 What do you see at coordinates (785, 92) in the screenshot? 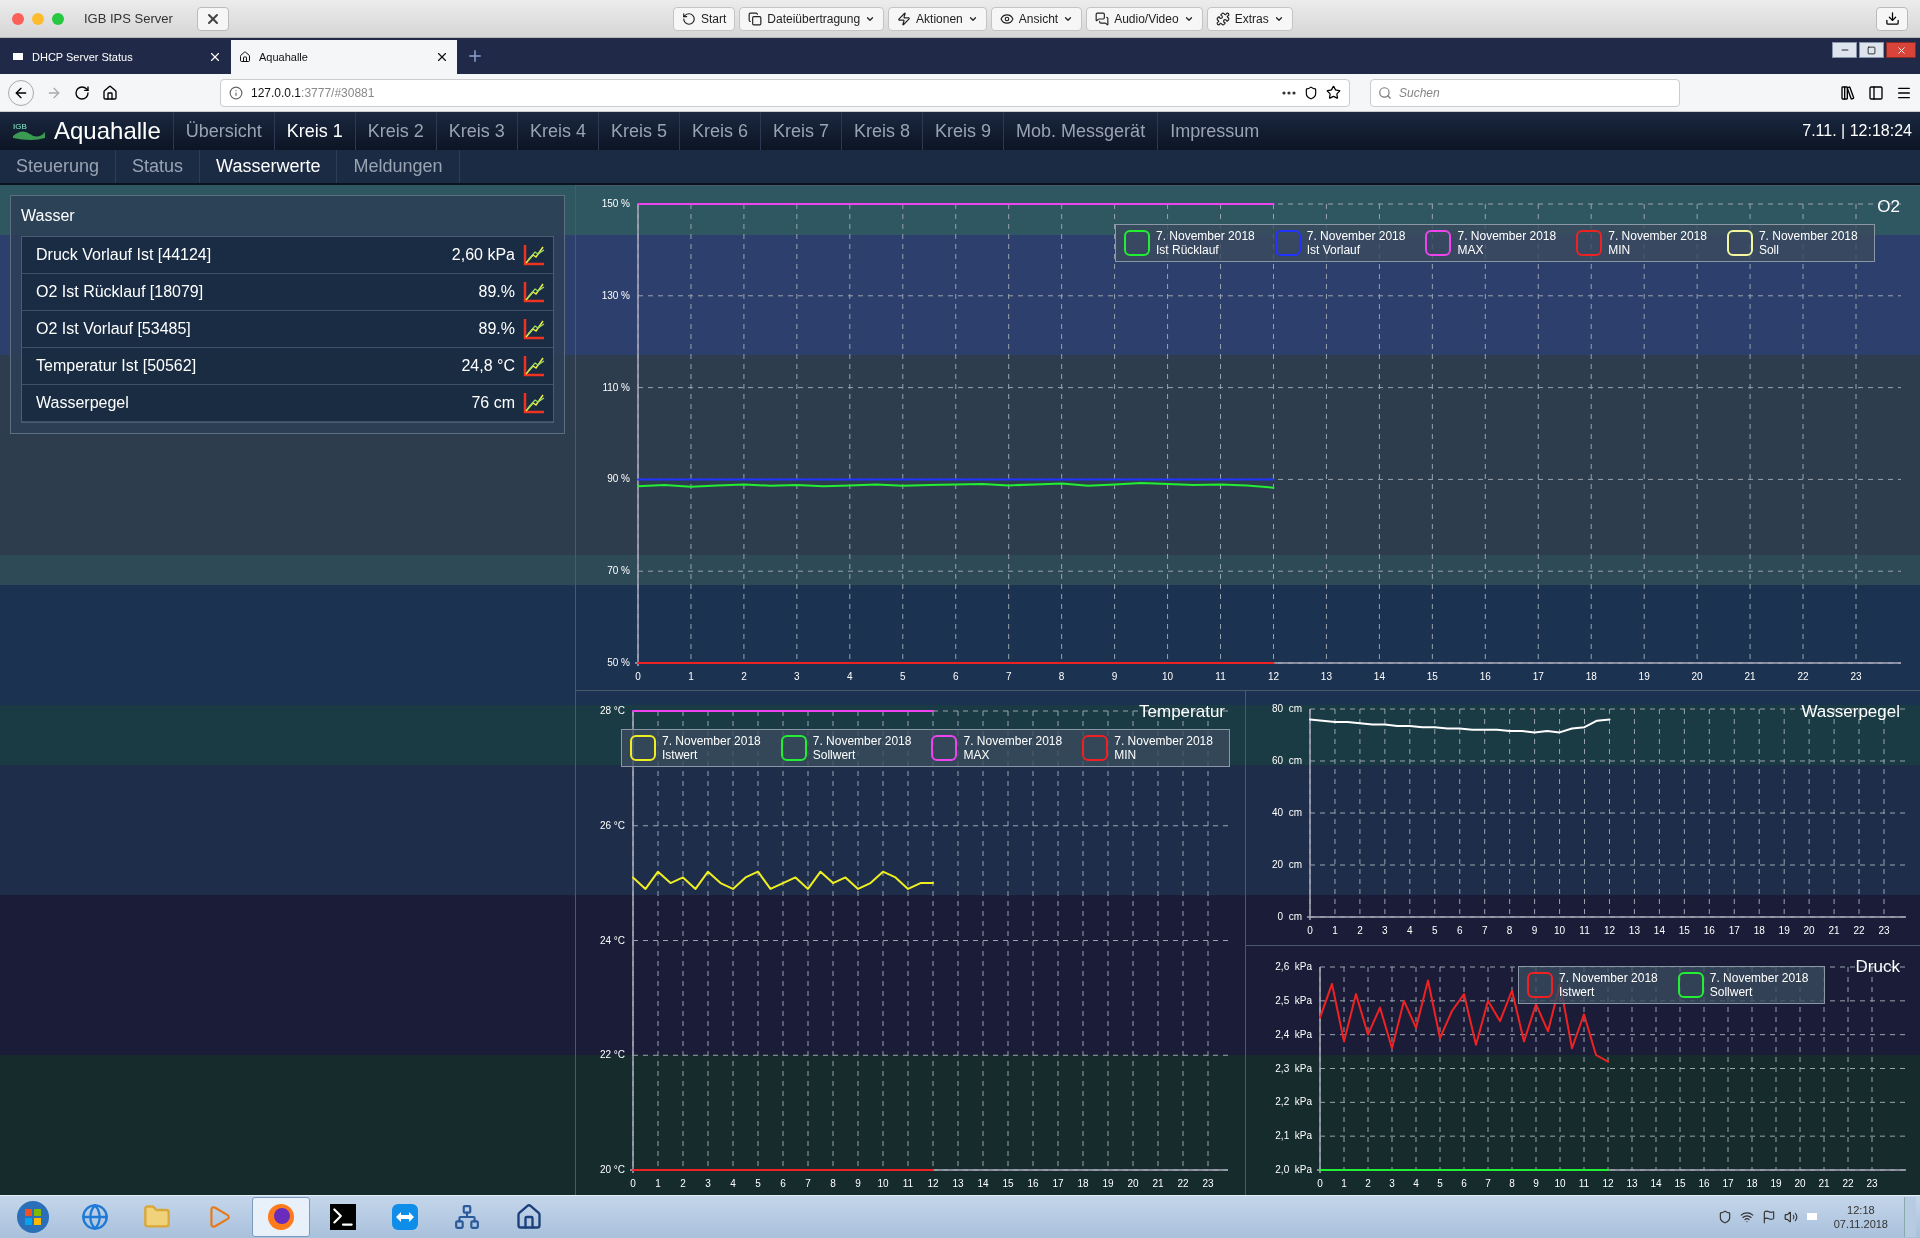
I see `address-bar: 127.0.0.1:3777/#30881` at bounding box center [785, 92].